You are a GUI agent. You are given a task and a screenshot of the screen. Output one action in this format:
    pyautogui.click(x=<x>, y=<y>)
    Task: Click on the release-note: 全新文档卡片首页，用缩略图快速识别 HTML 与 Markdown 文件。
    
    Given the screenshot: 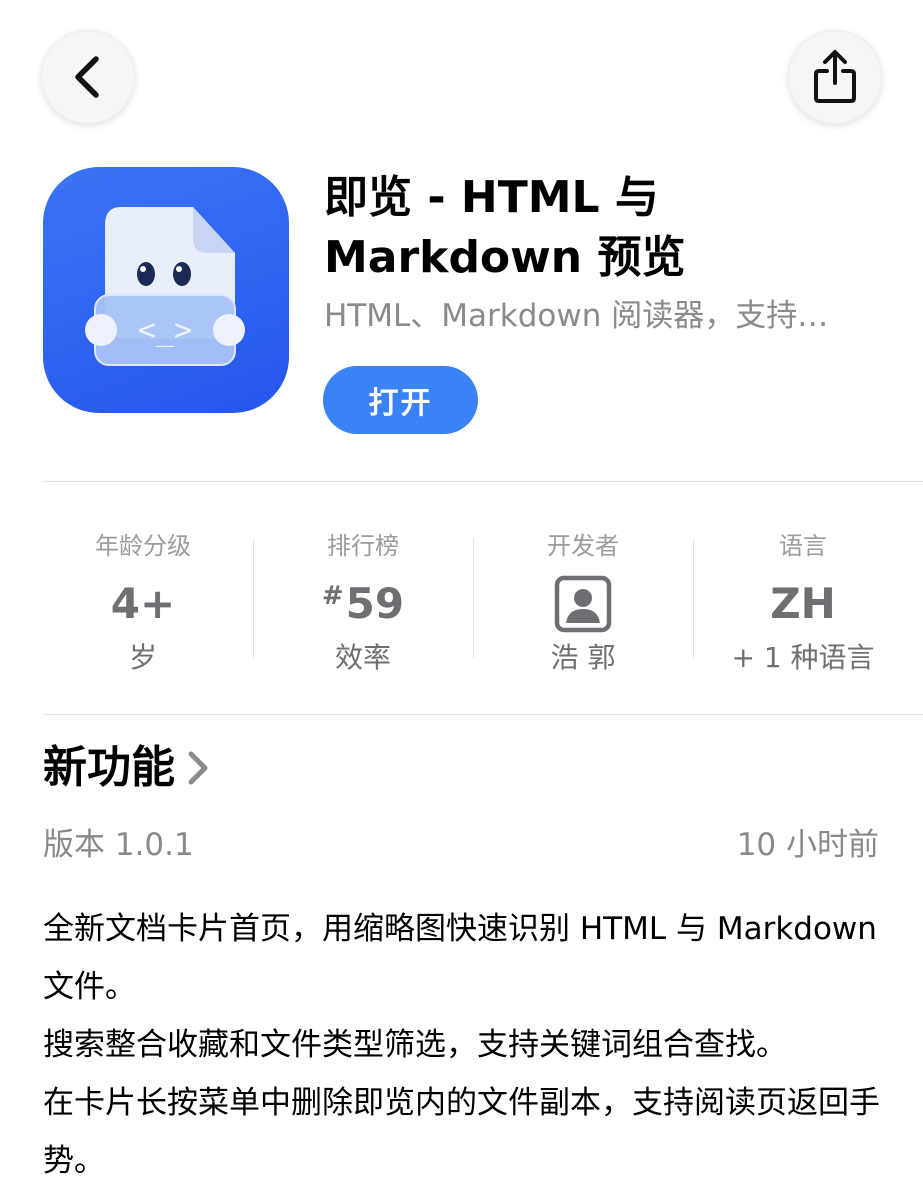 What is the action you would take?
    pyautogui.click(x=460, y=958)
    